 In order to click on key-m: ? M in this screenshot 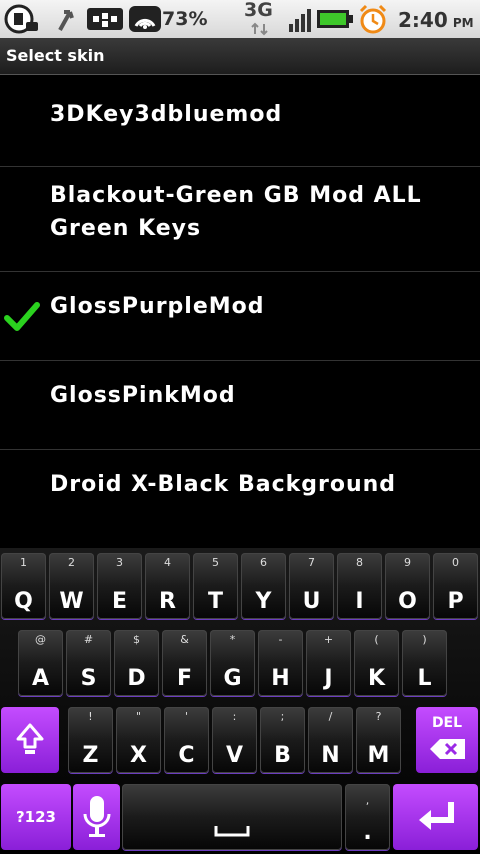, I will do `click(378, 740)`.